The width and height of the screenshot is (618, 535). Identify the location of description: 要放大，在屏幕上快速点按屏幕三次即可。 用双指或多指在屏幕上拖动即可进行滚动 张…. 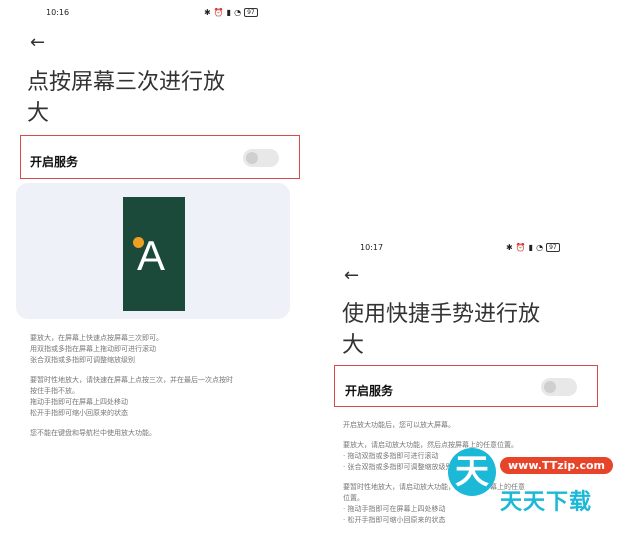
(165, 390).